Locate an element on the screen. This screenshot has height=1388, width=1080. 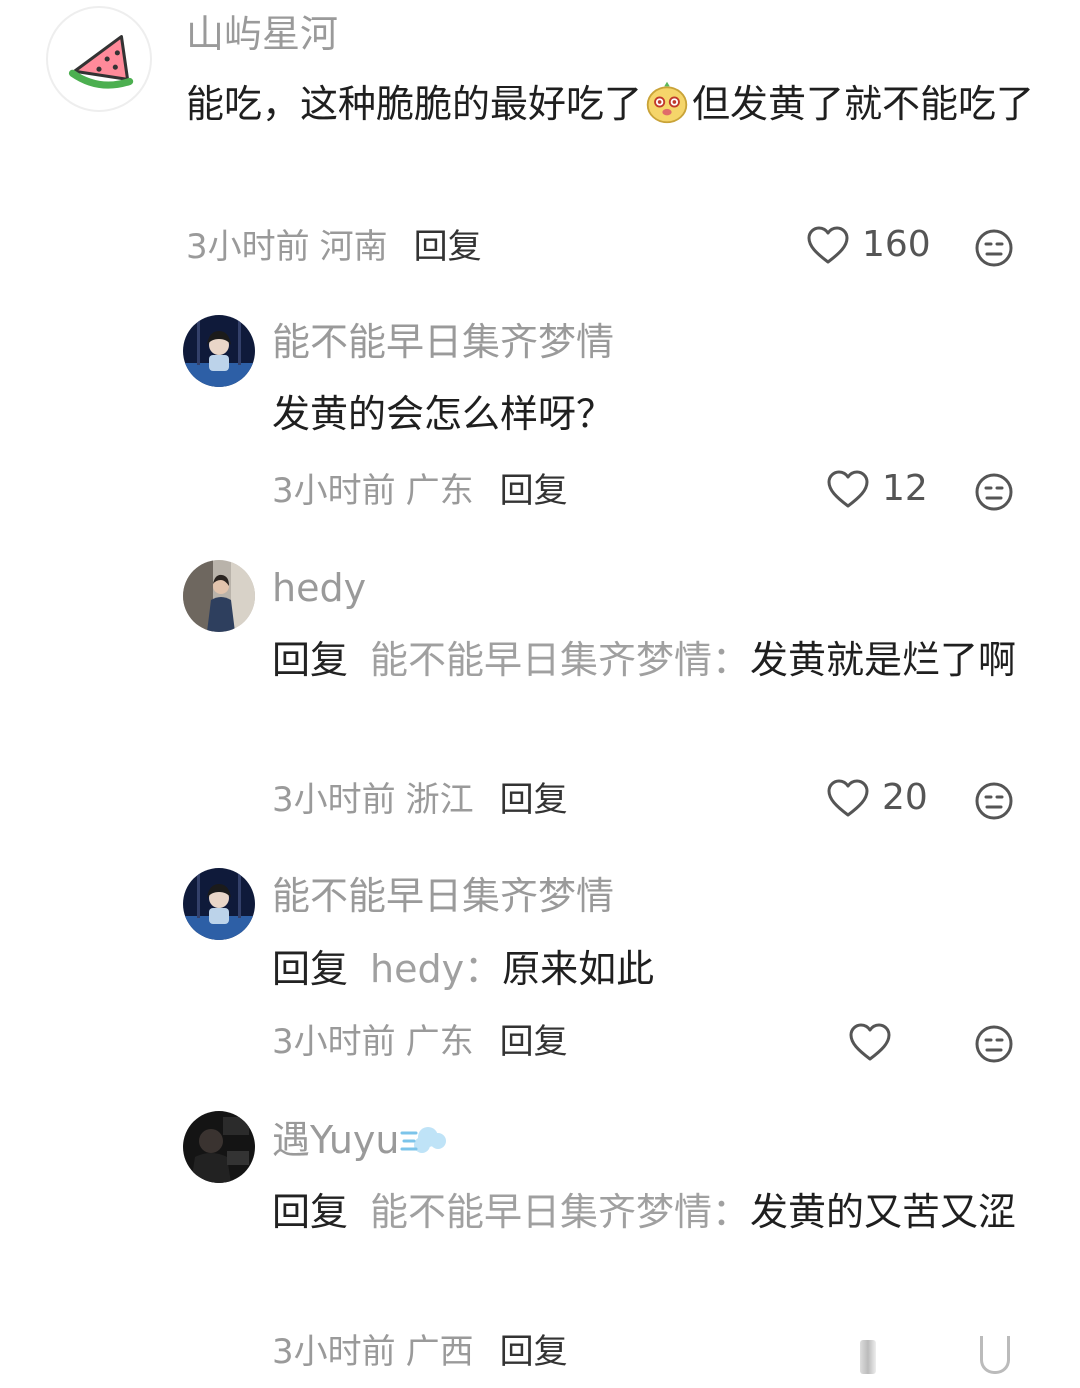
cute-face-emoji-icon is located at coordinates (667, 102).